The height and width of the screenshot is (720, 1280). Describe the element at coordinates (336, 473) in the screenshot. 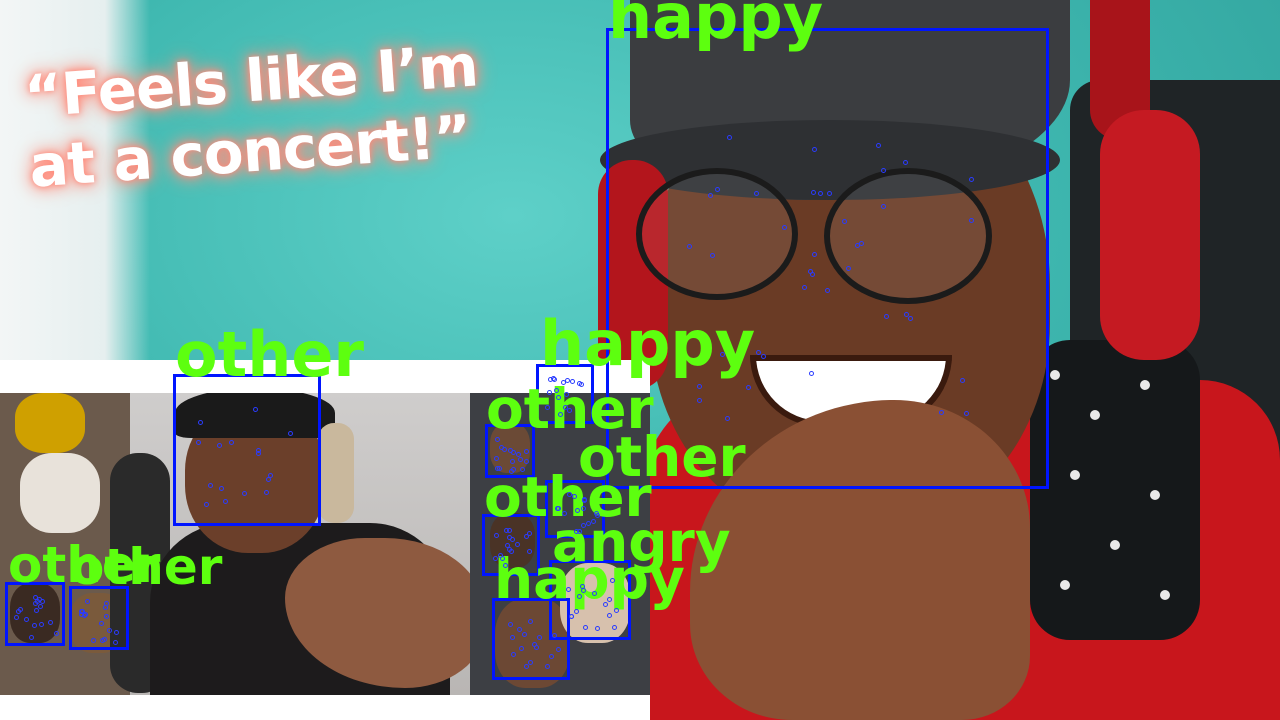

I see `singer-headphones` at that location.